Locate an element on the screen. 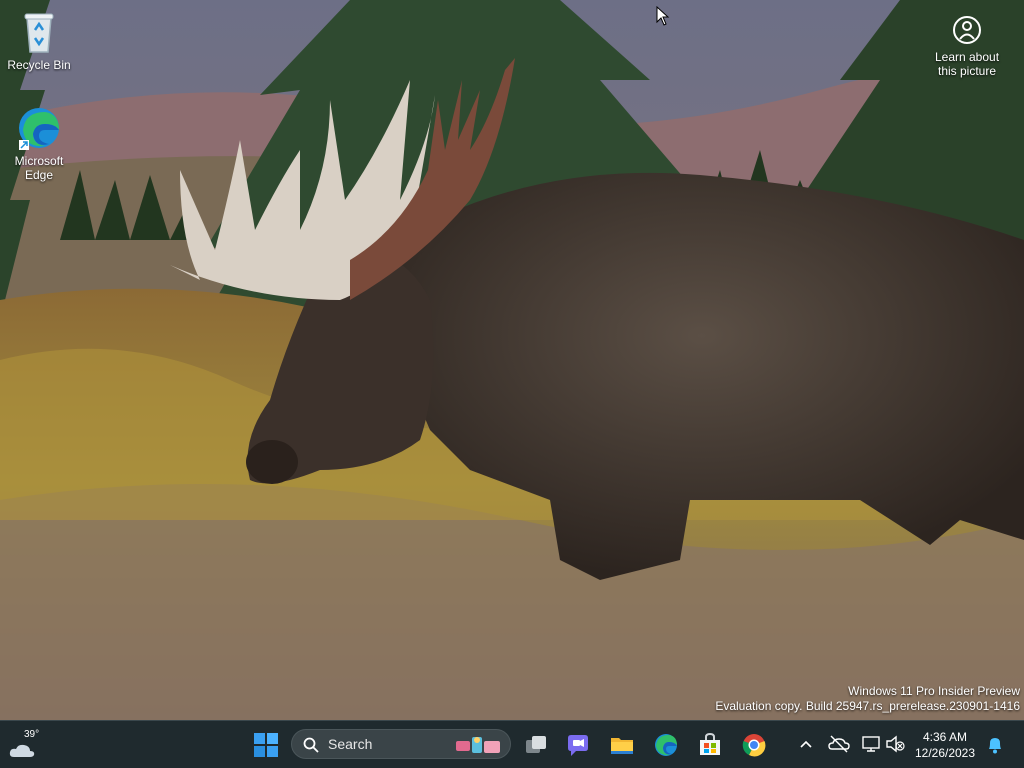 This screenshot has width=1024, height=768. search-icon is located at coordinates (311, 745).